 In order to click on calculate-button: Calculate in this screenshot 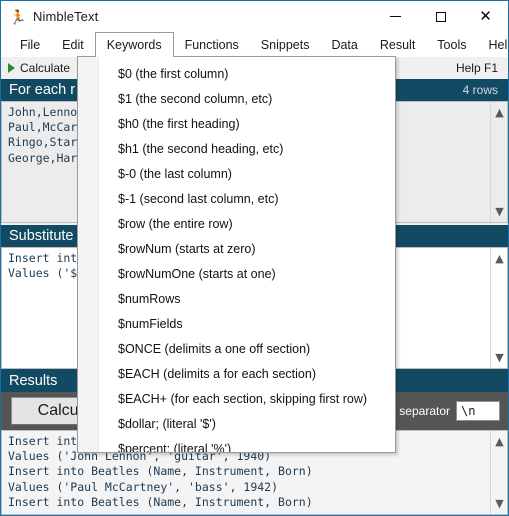, I will do `click(39, 68)`.